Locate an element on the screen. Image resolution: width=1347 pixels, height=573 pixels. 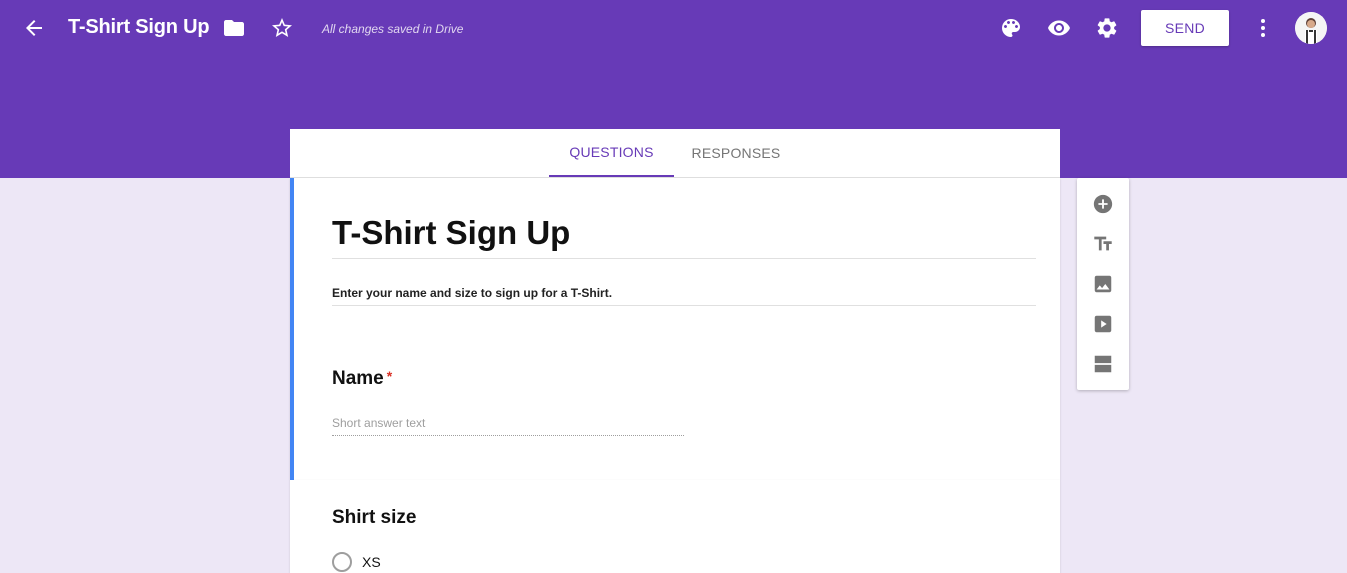
option-label: XS is located at coordinates (371, 562).